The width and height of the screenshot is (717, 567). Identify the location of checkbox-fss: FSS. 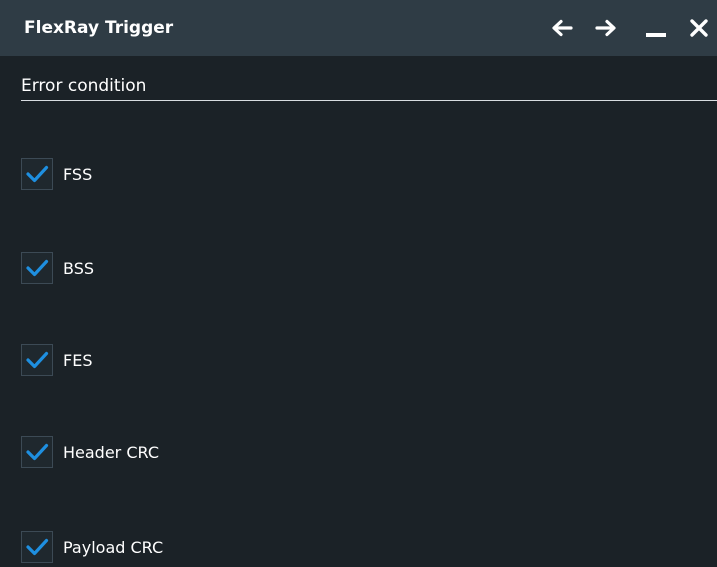
(56, 174).